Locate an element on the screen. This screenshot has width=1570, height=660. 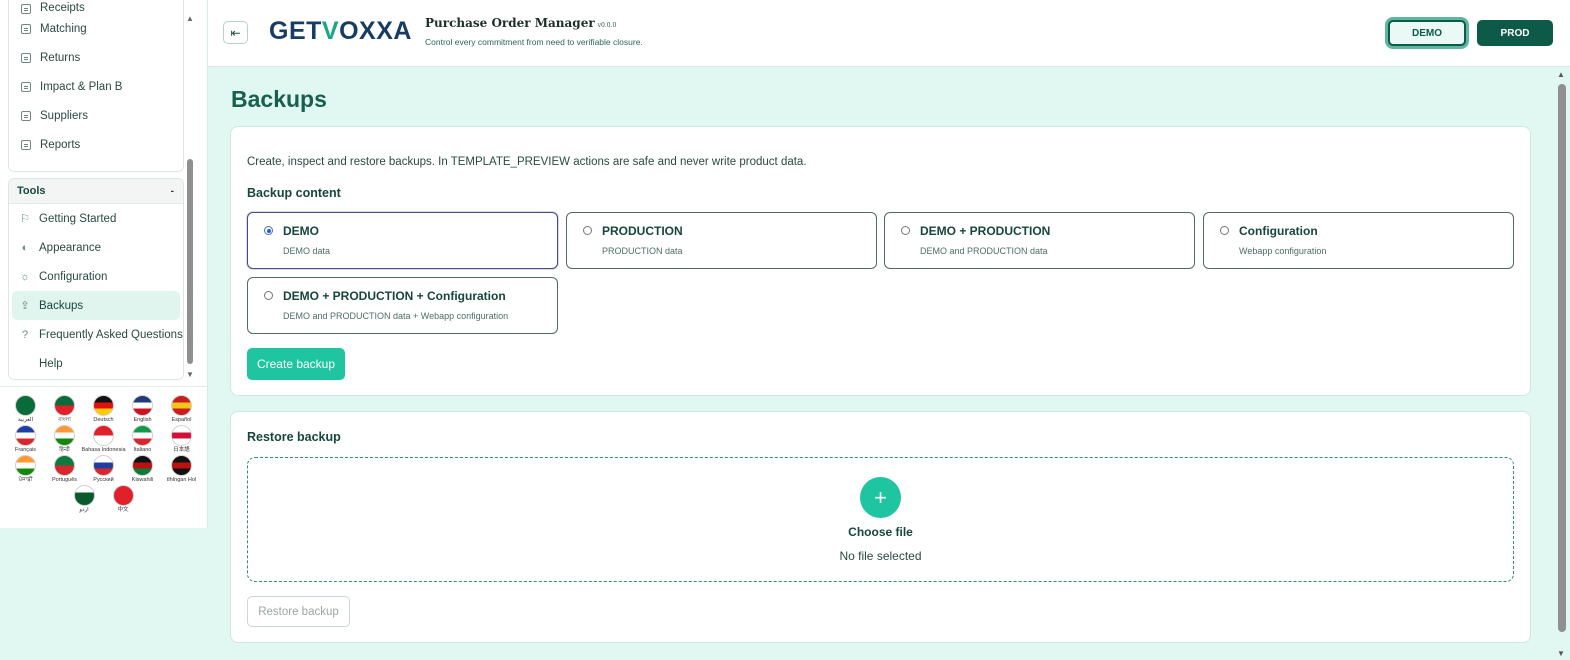
language-flag: Italiano is located at coordinates (143, 439).